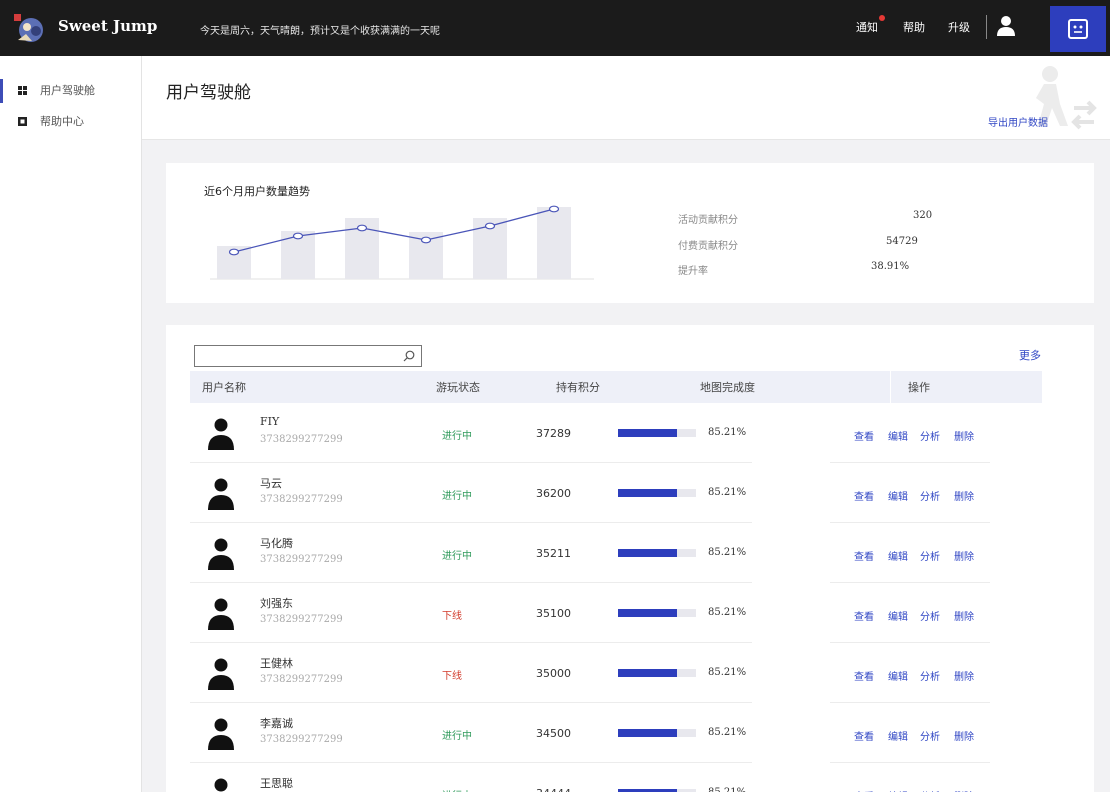 The image size is (1110, 792). What do you see at coordinates (914, 27) in the screenshot?
I see `help-link: 帮助` at bounding box center [914, 27].